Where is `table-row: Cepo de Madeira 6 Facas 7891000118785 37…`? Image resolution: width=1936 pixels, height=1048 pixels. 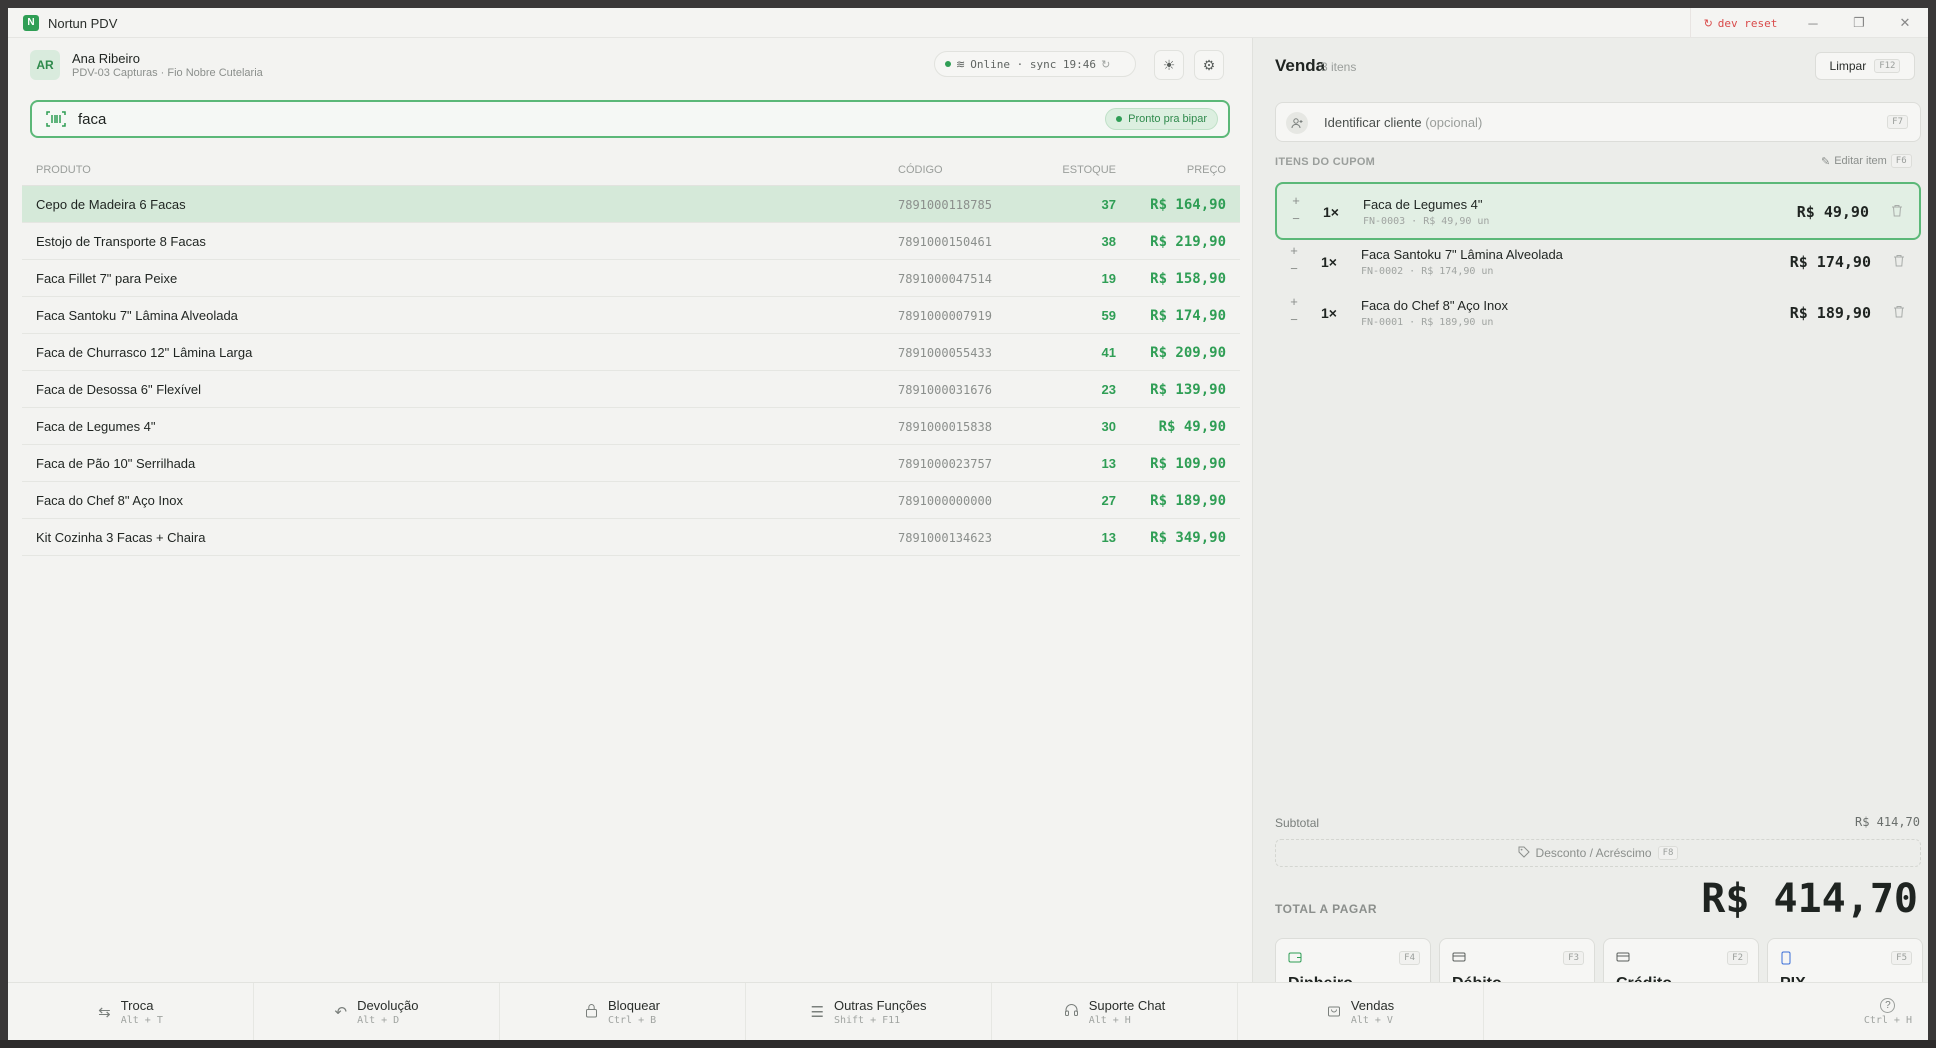
table-row: Cepo de Madeira 6 Facas 7891000118785 37… is located at coordinates (631, 204).